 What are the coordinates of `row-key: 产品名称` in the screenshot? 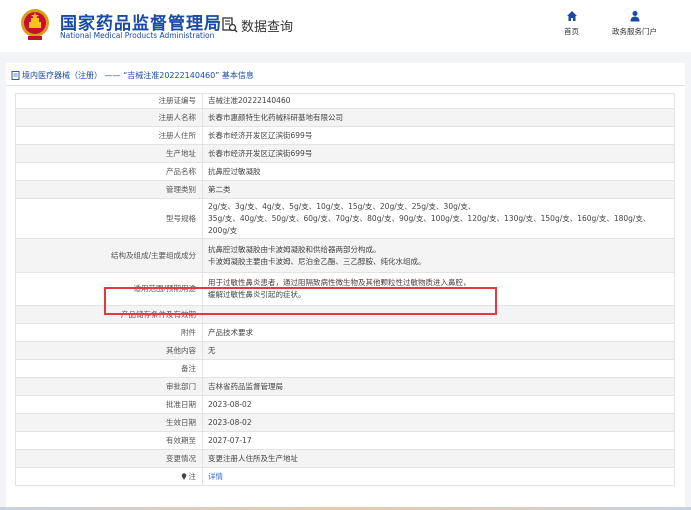 It's located at (109, 171).